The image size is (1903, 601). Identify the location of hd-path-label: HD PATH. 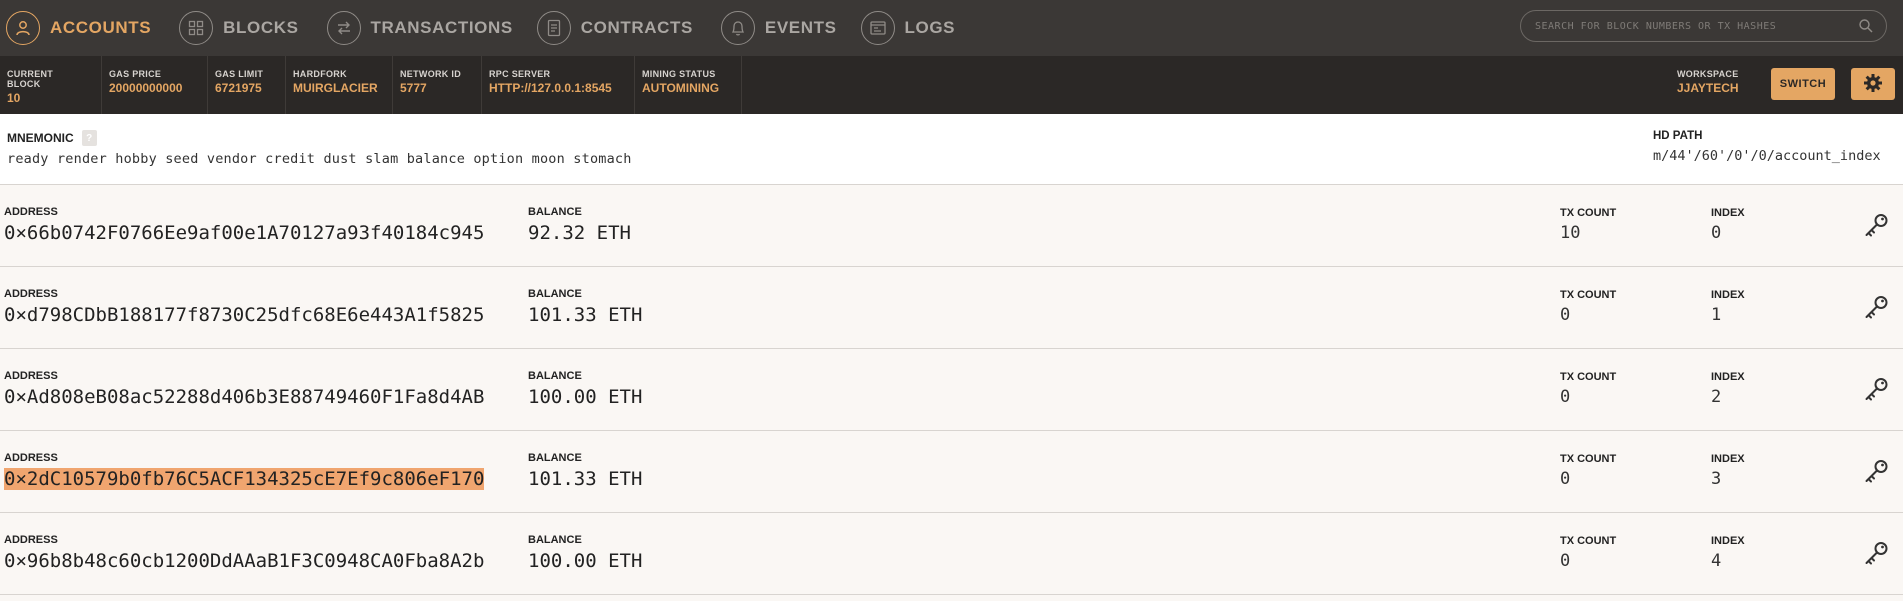
(1678, 136).